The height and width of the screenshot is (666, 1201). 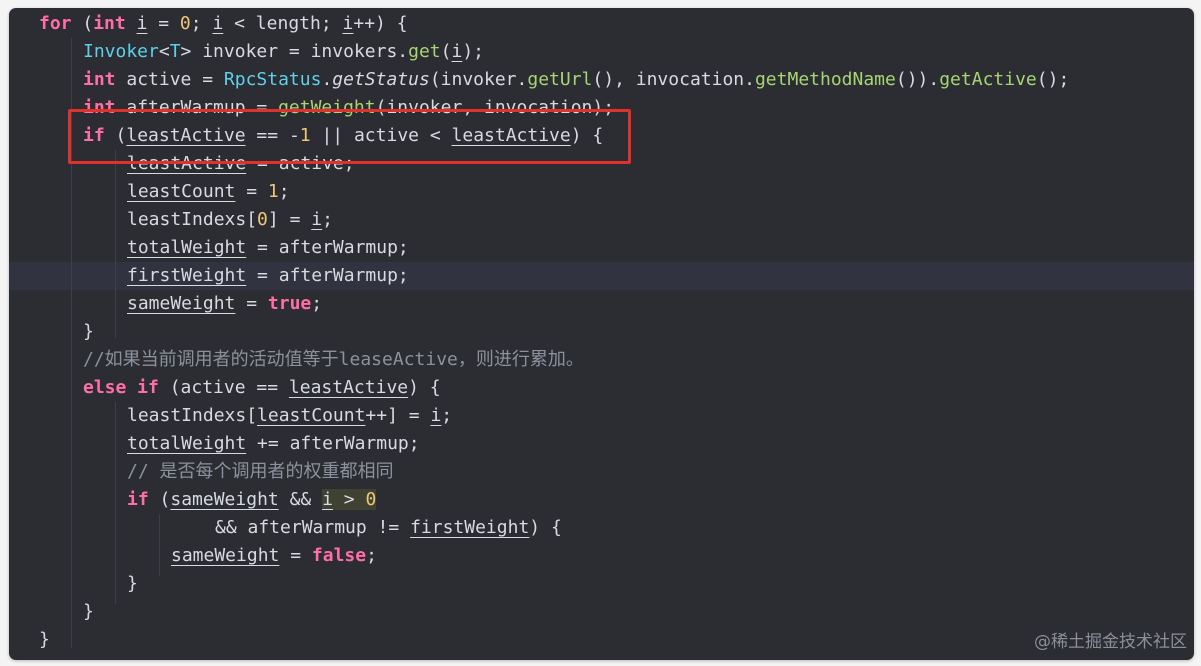 I want to click on code-token: = afterWarmup;, so click(x=327, y=275).